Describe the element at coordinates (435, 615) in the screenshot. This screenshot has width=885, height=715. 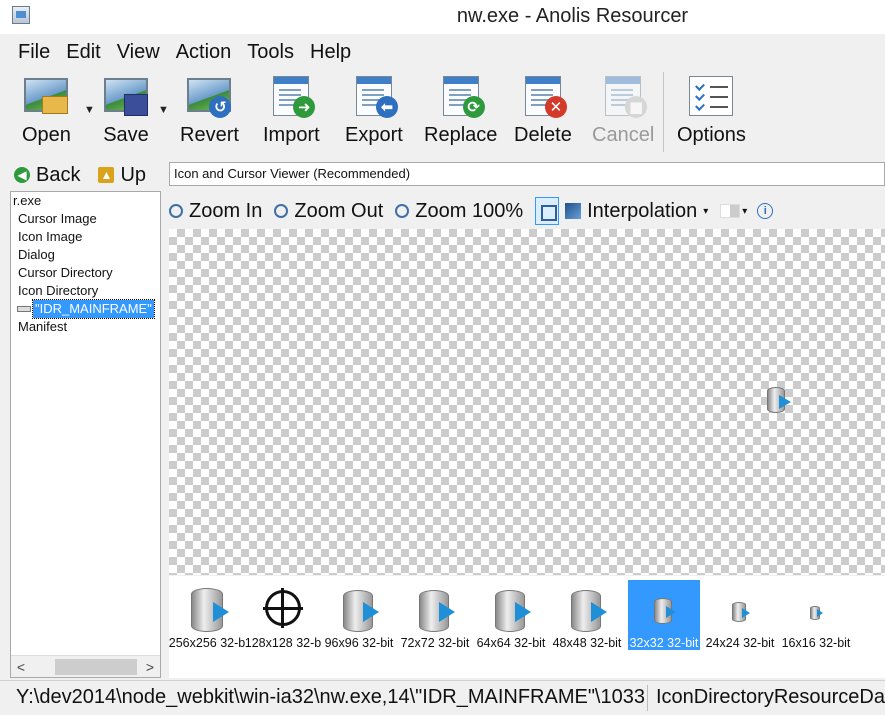
I see `icon-thumbnail: 72x72 32-bit` at that location.